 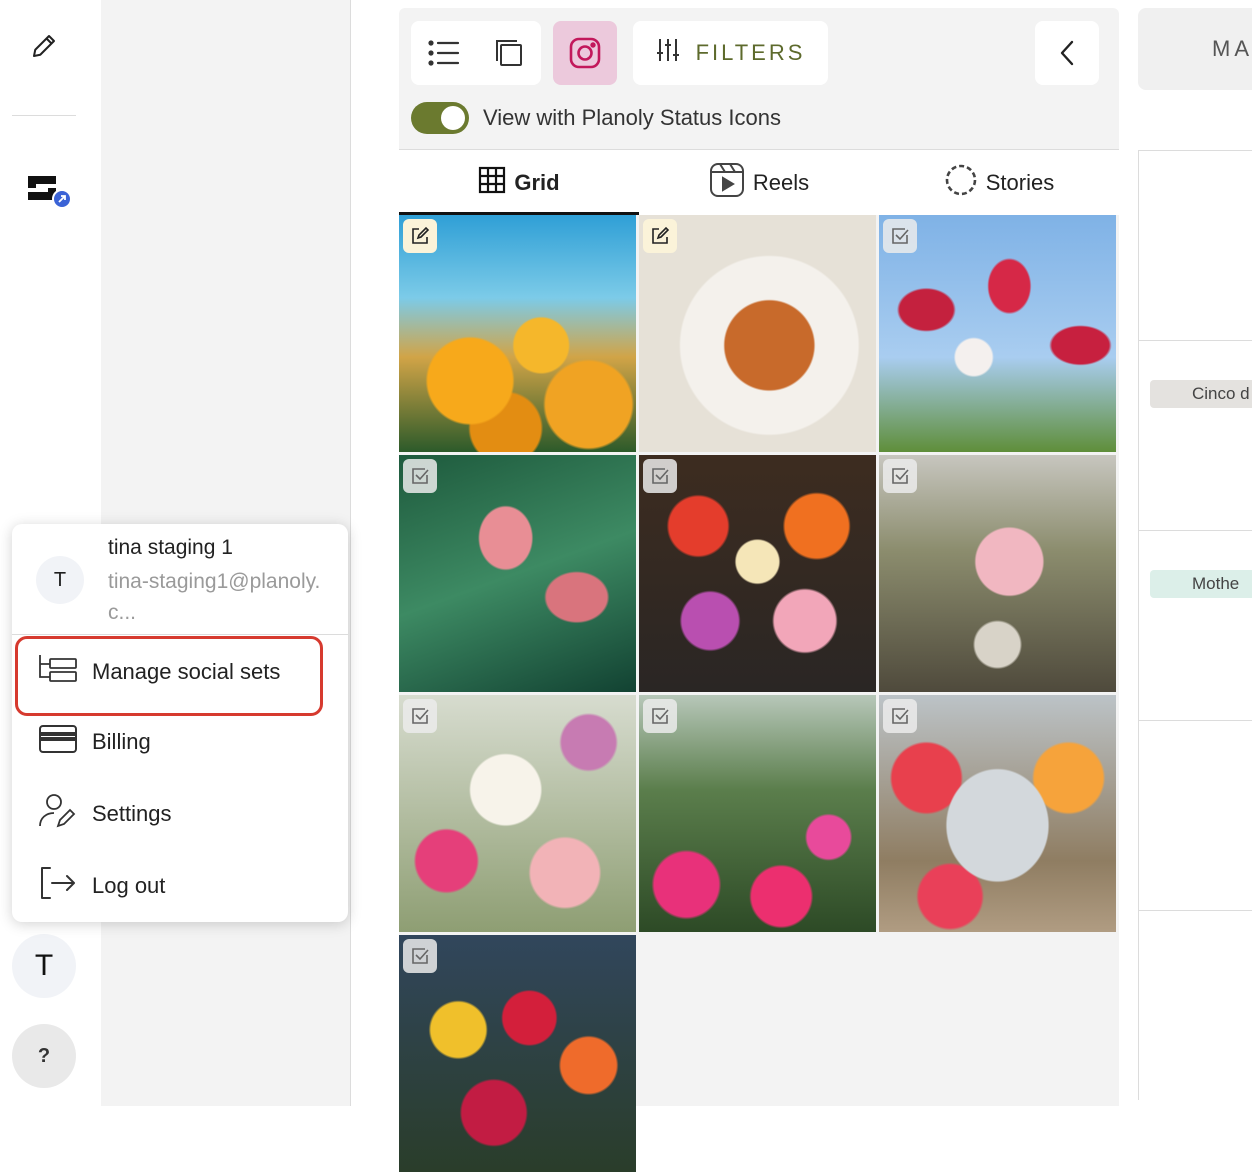 What do you see at coordinates (961, 183) in the screenshot?
I see `stories-icon` at bounding box center [961, 183].